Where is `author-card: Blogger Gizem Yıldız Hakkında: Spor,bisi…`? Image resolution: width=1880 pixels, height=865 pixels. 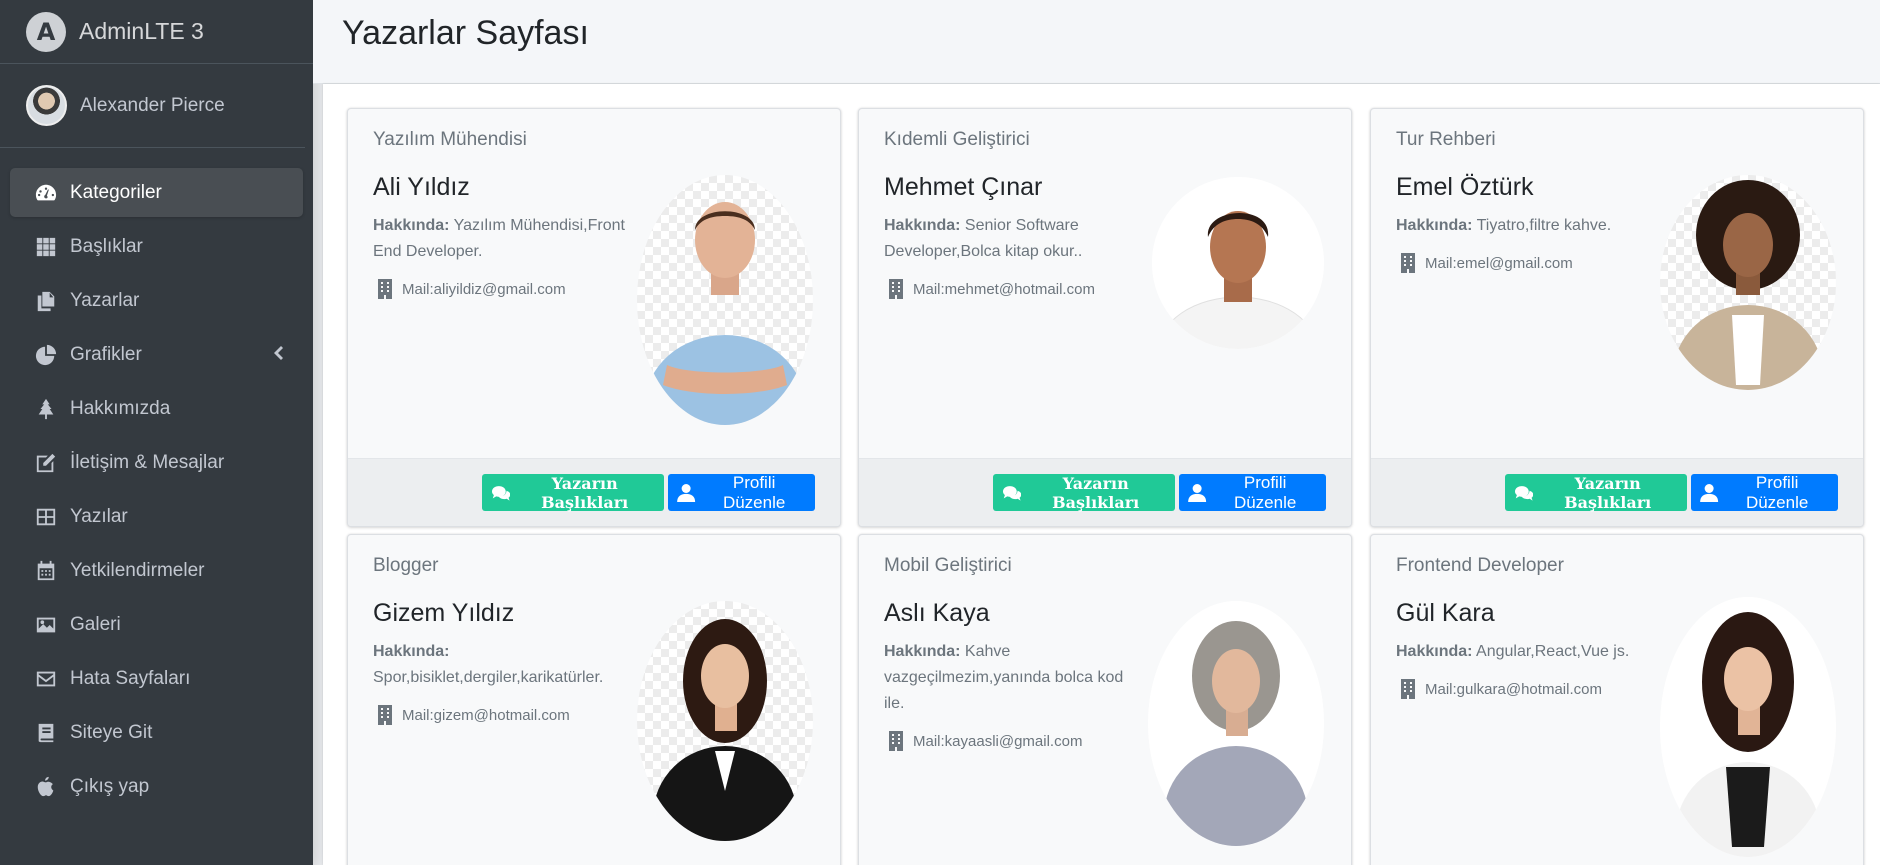
author-card: Blogger Gizem Yıldız Hakkında: Spor,bisi… is located at coordinates (594, 699).